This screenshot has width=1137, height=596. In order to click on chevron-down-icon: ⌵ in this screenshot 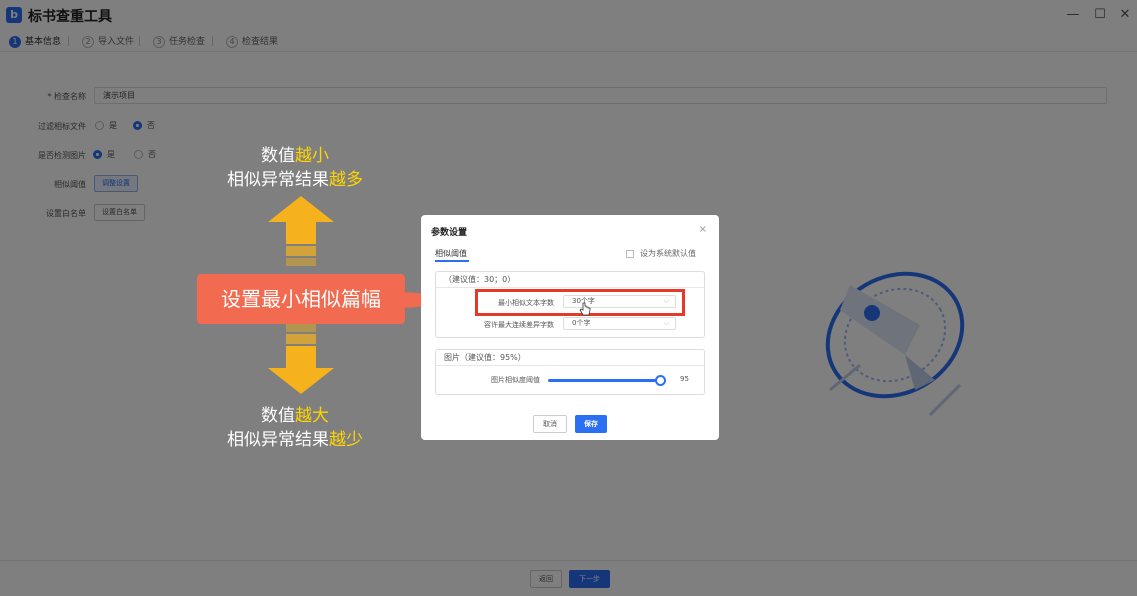, I will do `click(666, 323)`.